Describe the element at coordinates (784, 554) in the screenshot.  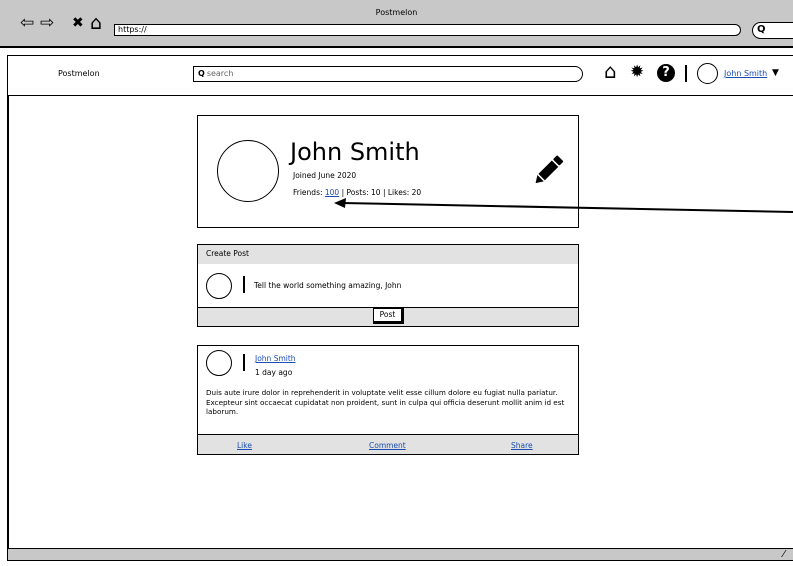
I see `resize-handle-icon: ⁄` at that location.